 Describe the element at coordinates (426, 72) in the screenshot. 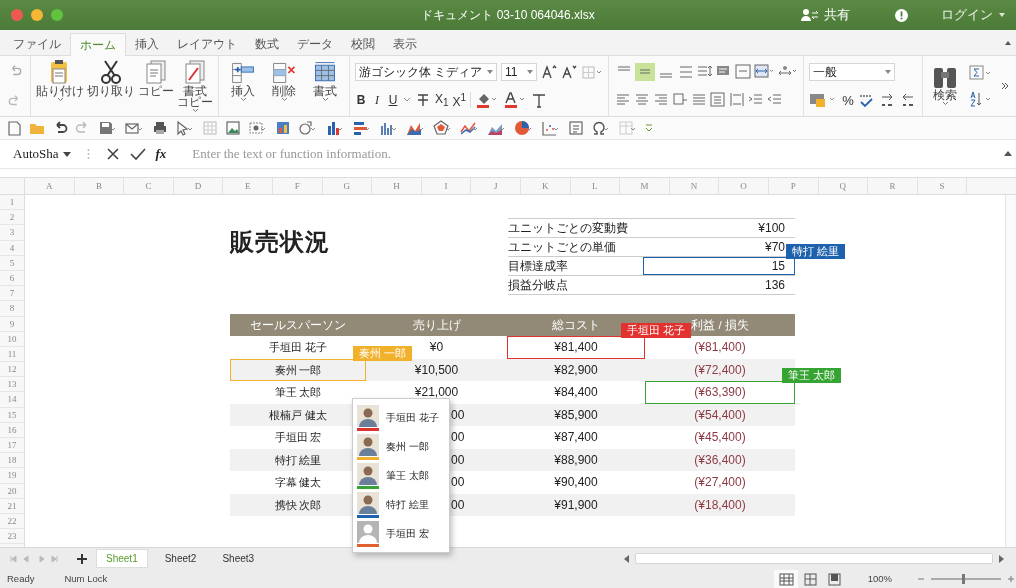

I see `font-name-dropdown: 游ゴシック体 ミディア` at that location.